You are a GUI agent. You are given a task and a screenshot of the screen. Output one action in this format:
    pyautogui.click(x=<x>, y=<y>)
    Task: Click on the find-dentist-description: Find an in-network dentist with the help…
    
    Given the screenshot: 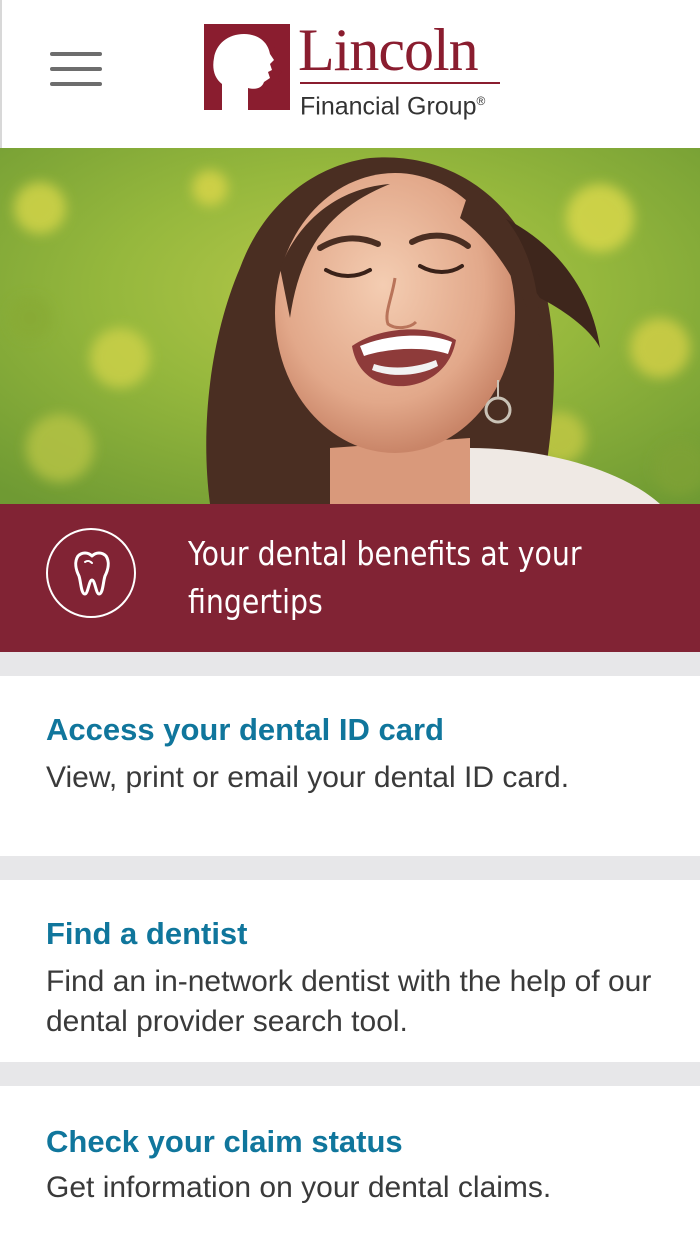 What is the action you would take?
    pyautogui.click(x=349, y=1001)
    